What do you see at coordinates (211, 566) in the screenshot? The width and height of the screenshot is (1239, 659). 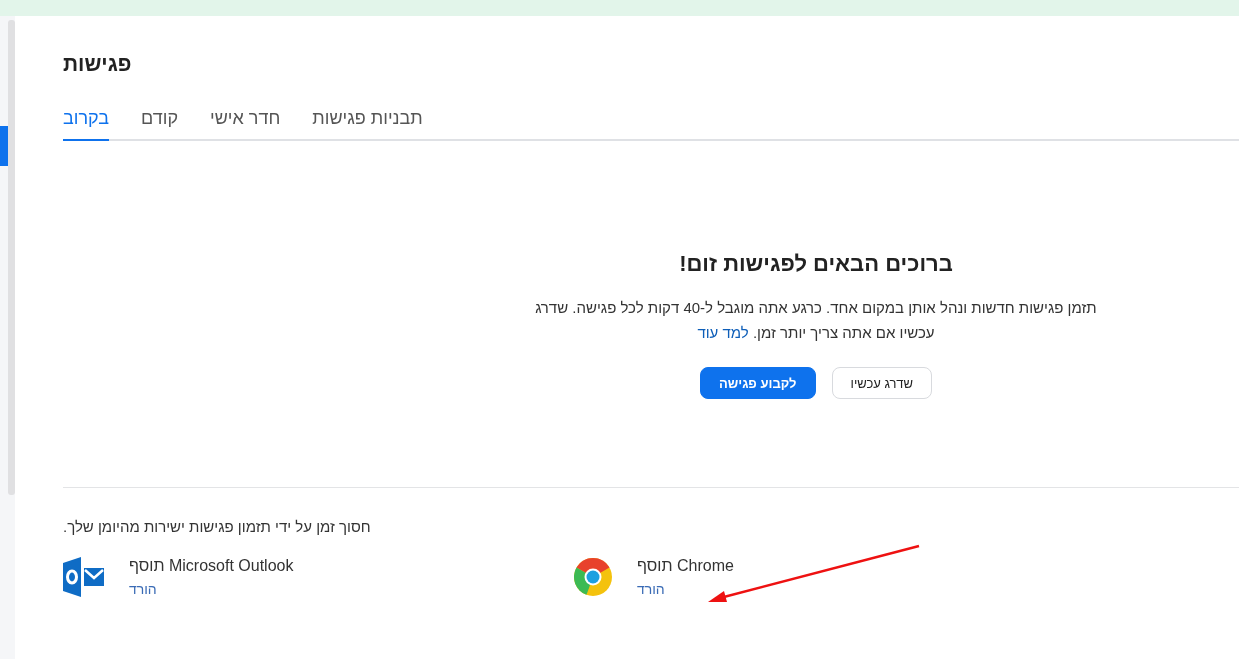 I see `addon-name: תוסף Microsoft Outlook` at bounding box center [211, 566].